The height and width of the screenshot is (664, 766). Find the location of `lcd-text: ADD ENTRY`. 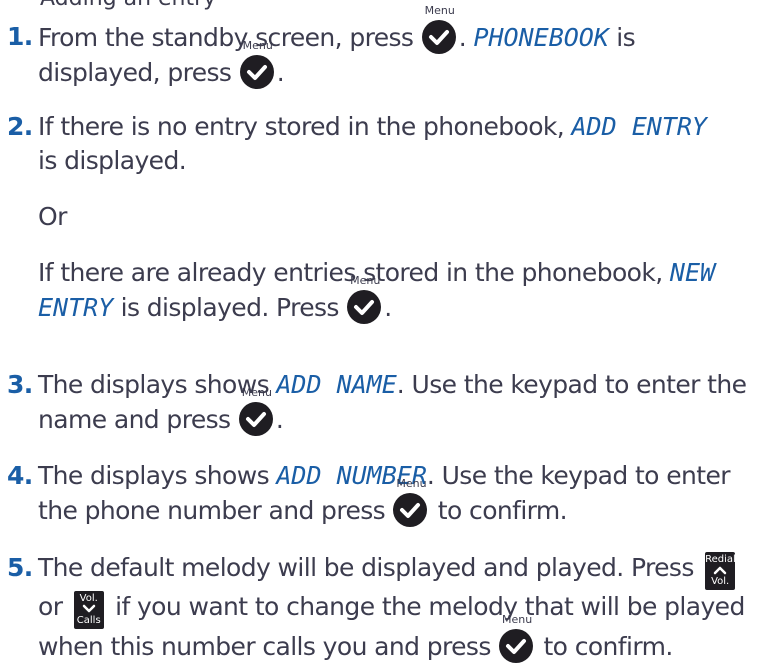

lcd-text: ADD ENTRY is located at coordinates (639, 126).